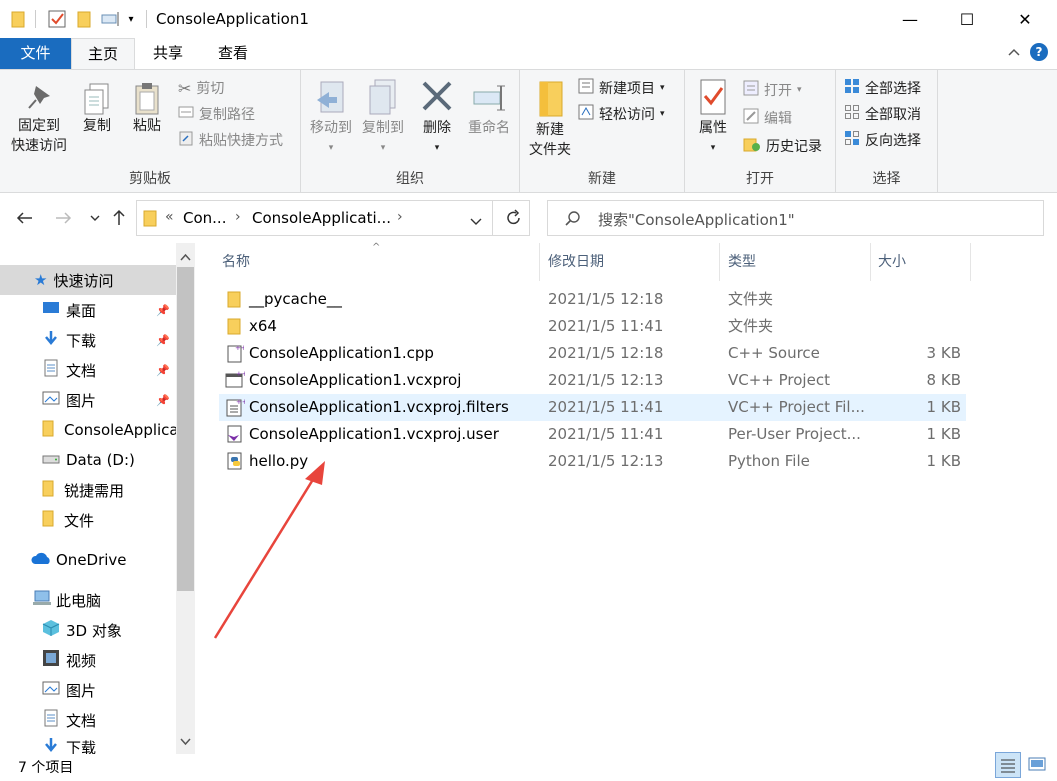  What do you see at coordinates (331, 118) in the screenshot?
I see `move-to-button: 移动到 ▾` at bounding box center [331, 118].